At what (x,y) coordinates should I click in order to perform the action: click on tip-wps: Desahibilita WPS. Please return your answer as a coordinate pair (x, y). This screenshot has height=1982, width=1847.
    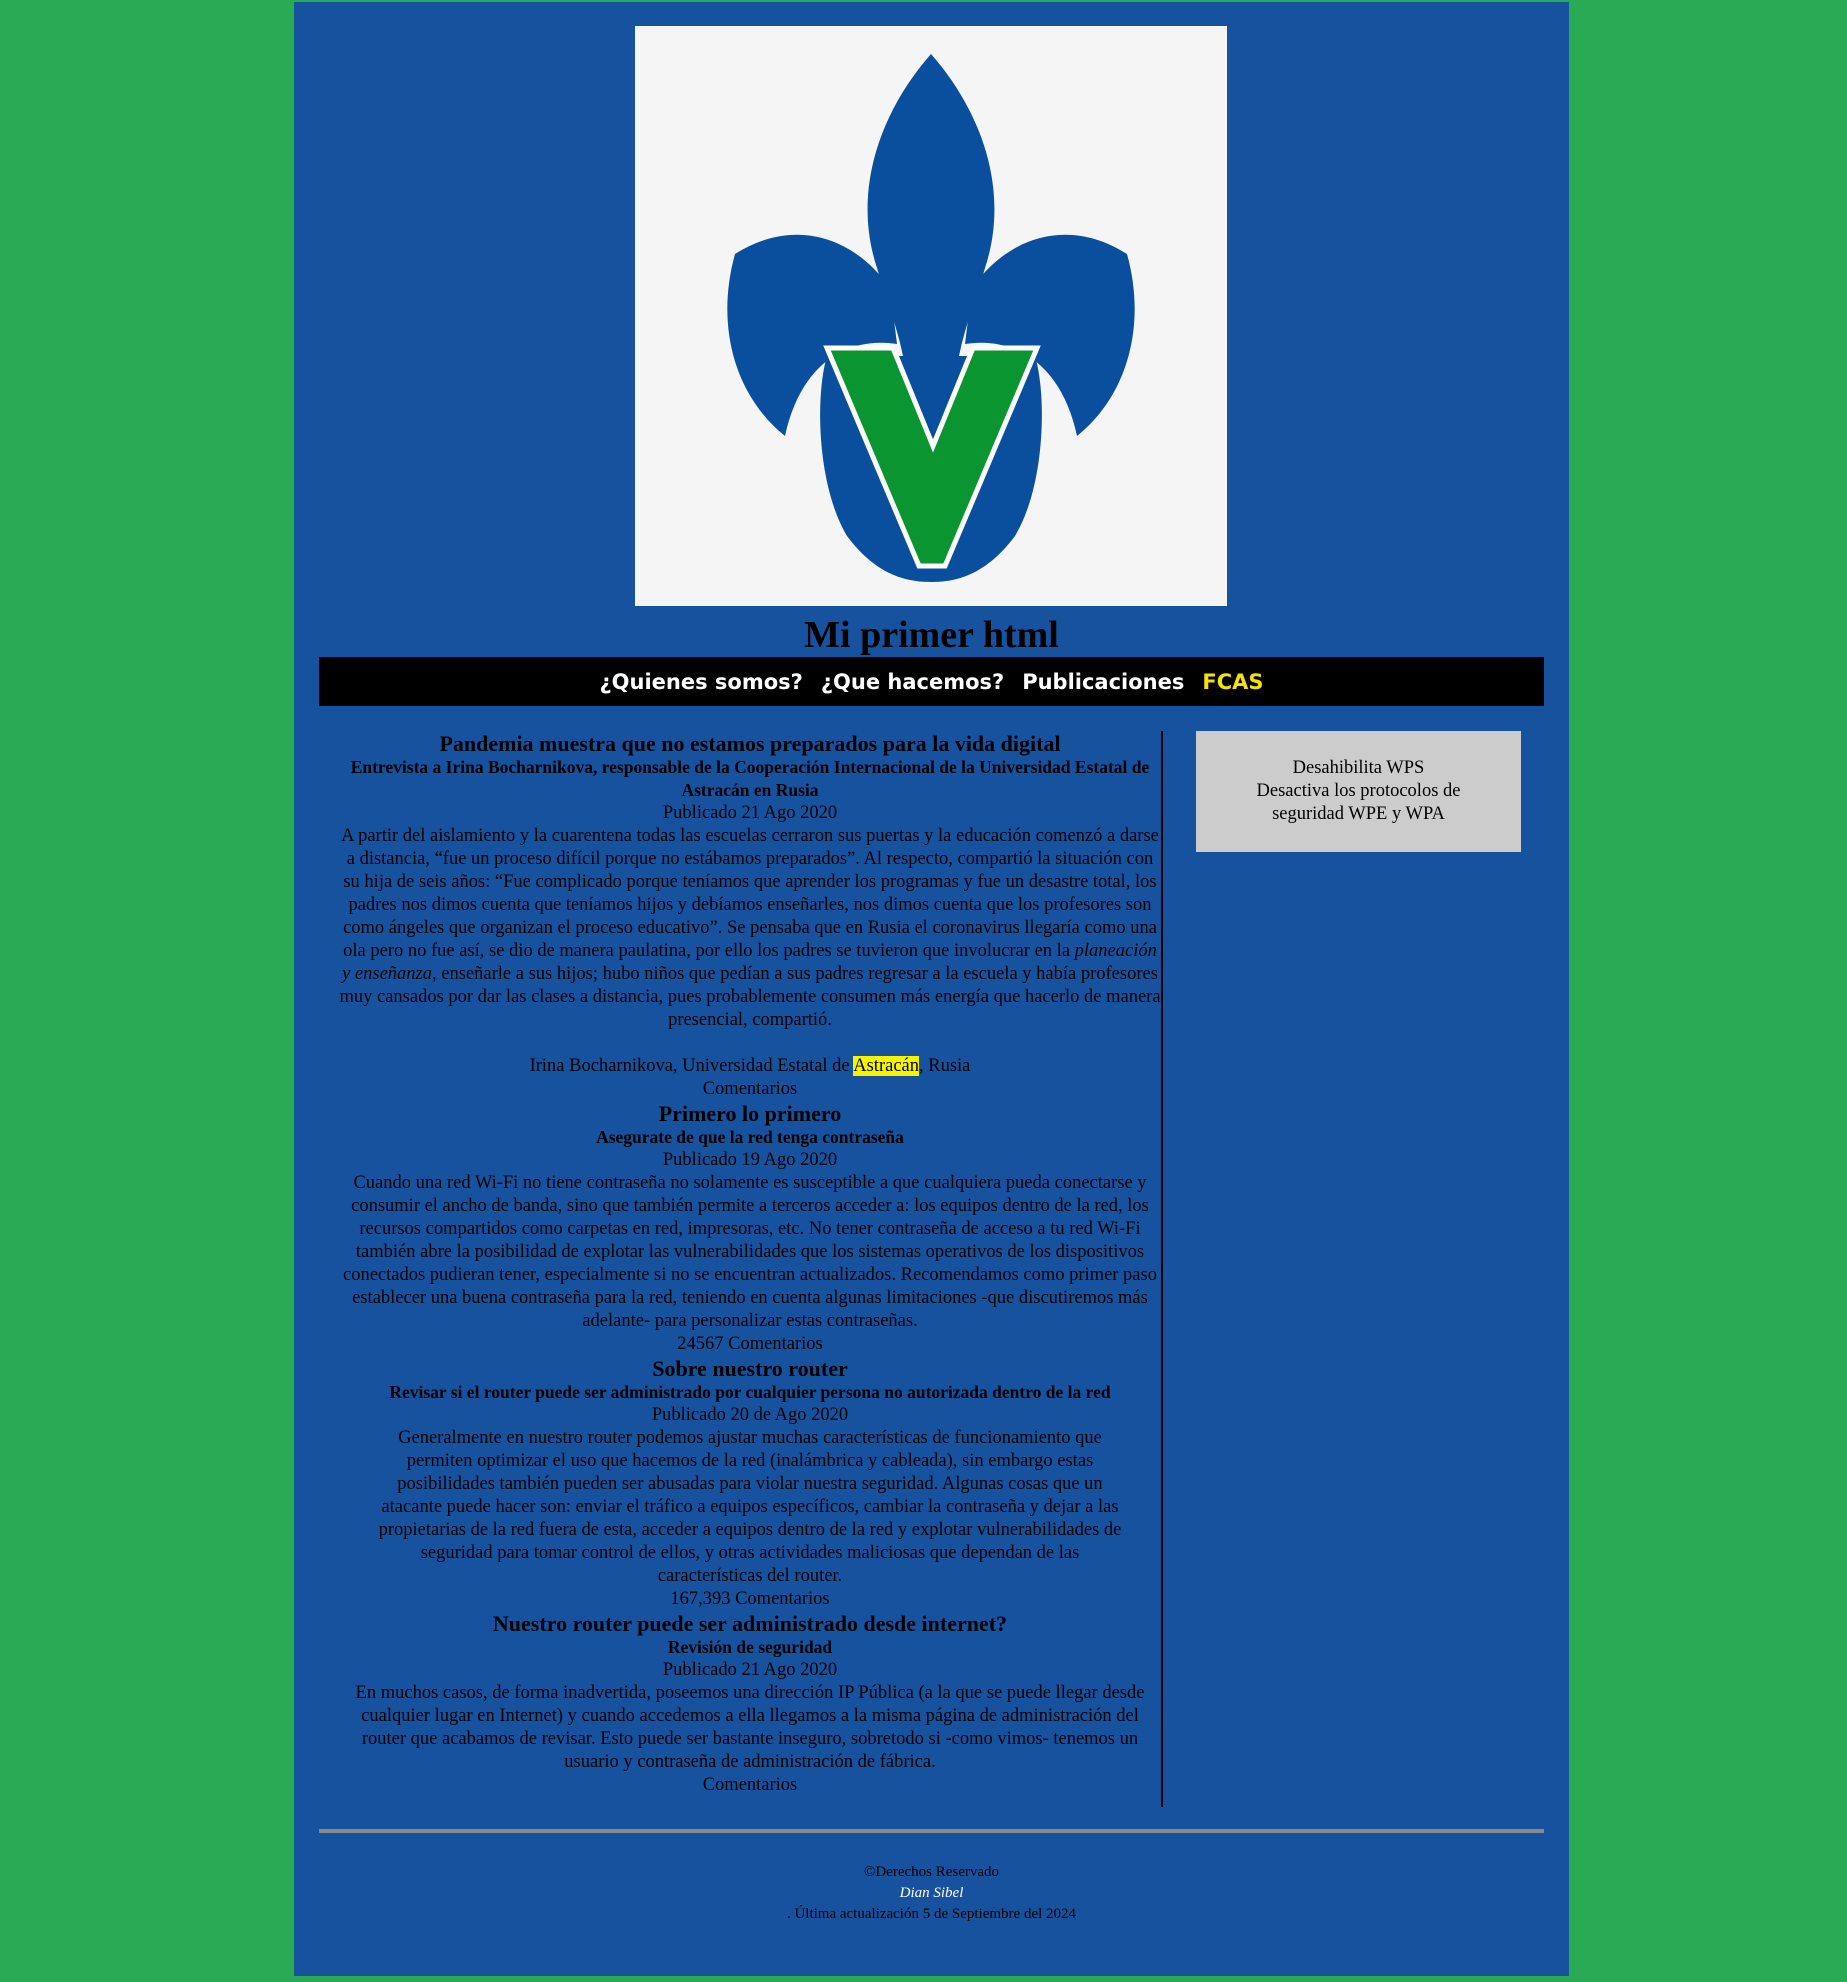
    Looking at the image, I should click on (1358, 768).